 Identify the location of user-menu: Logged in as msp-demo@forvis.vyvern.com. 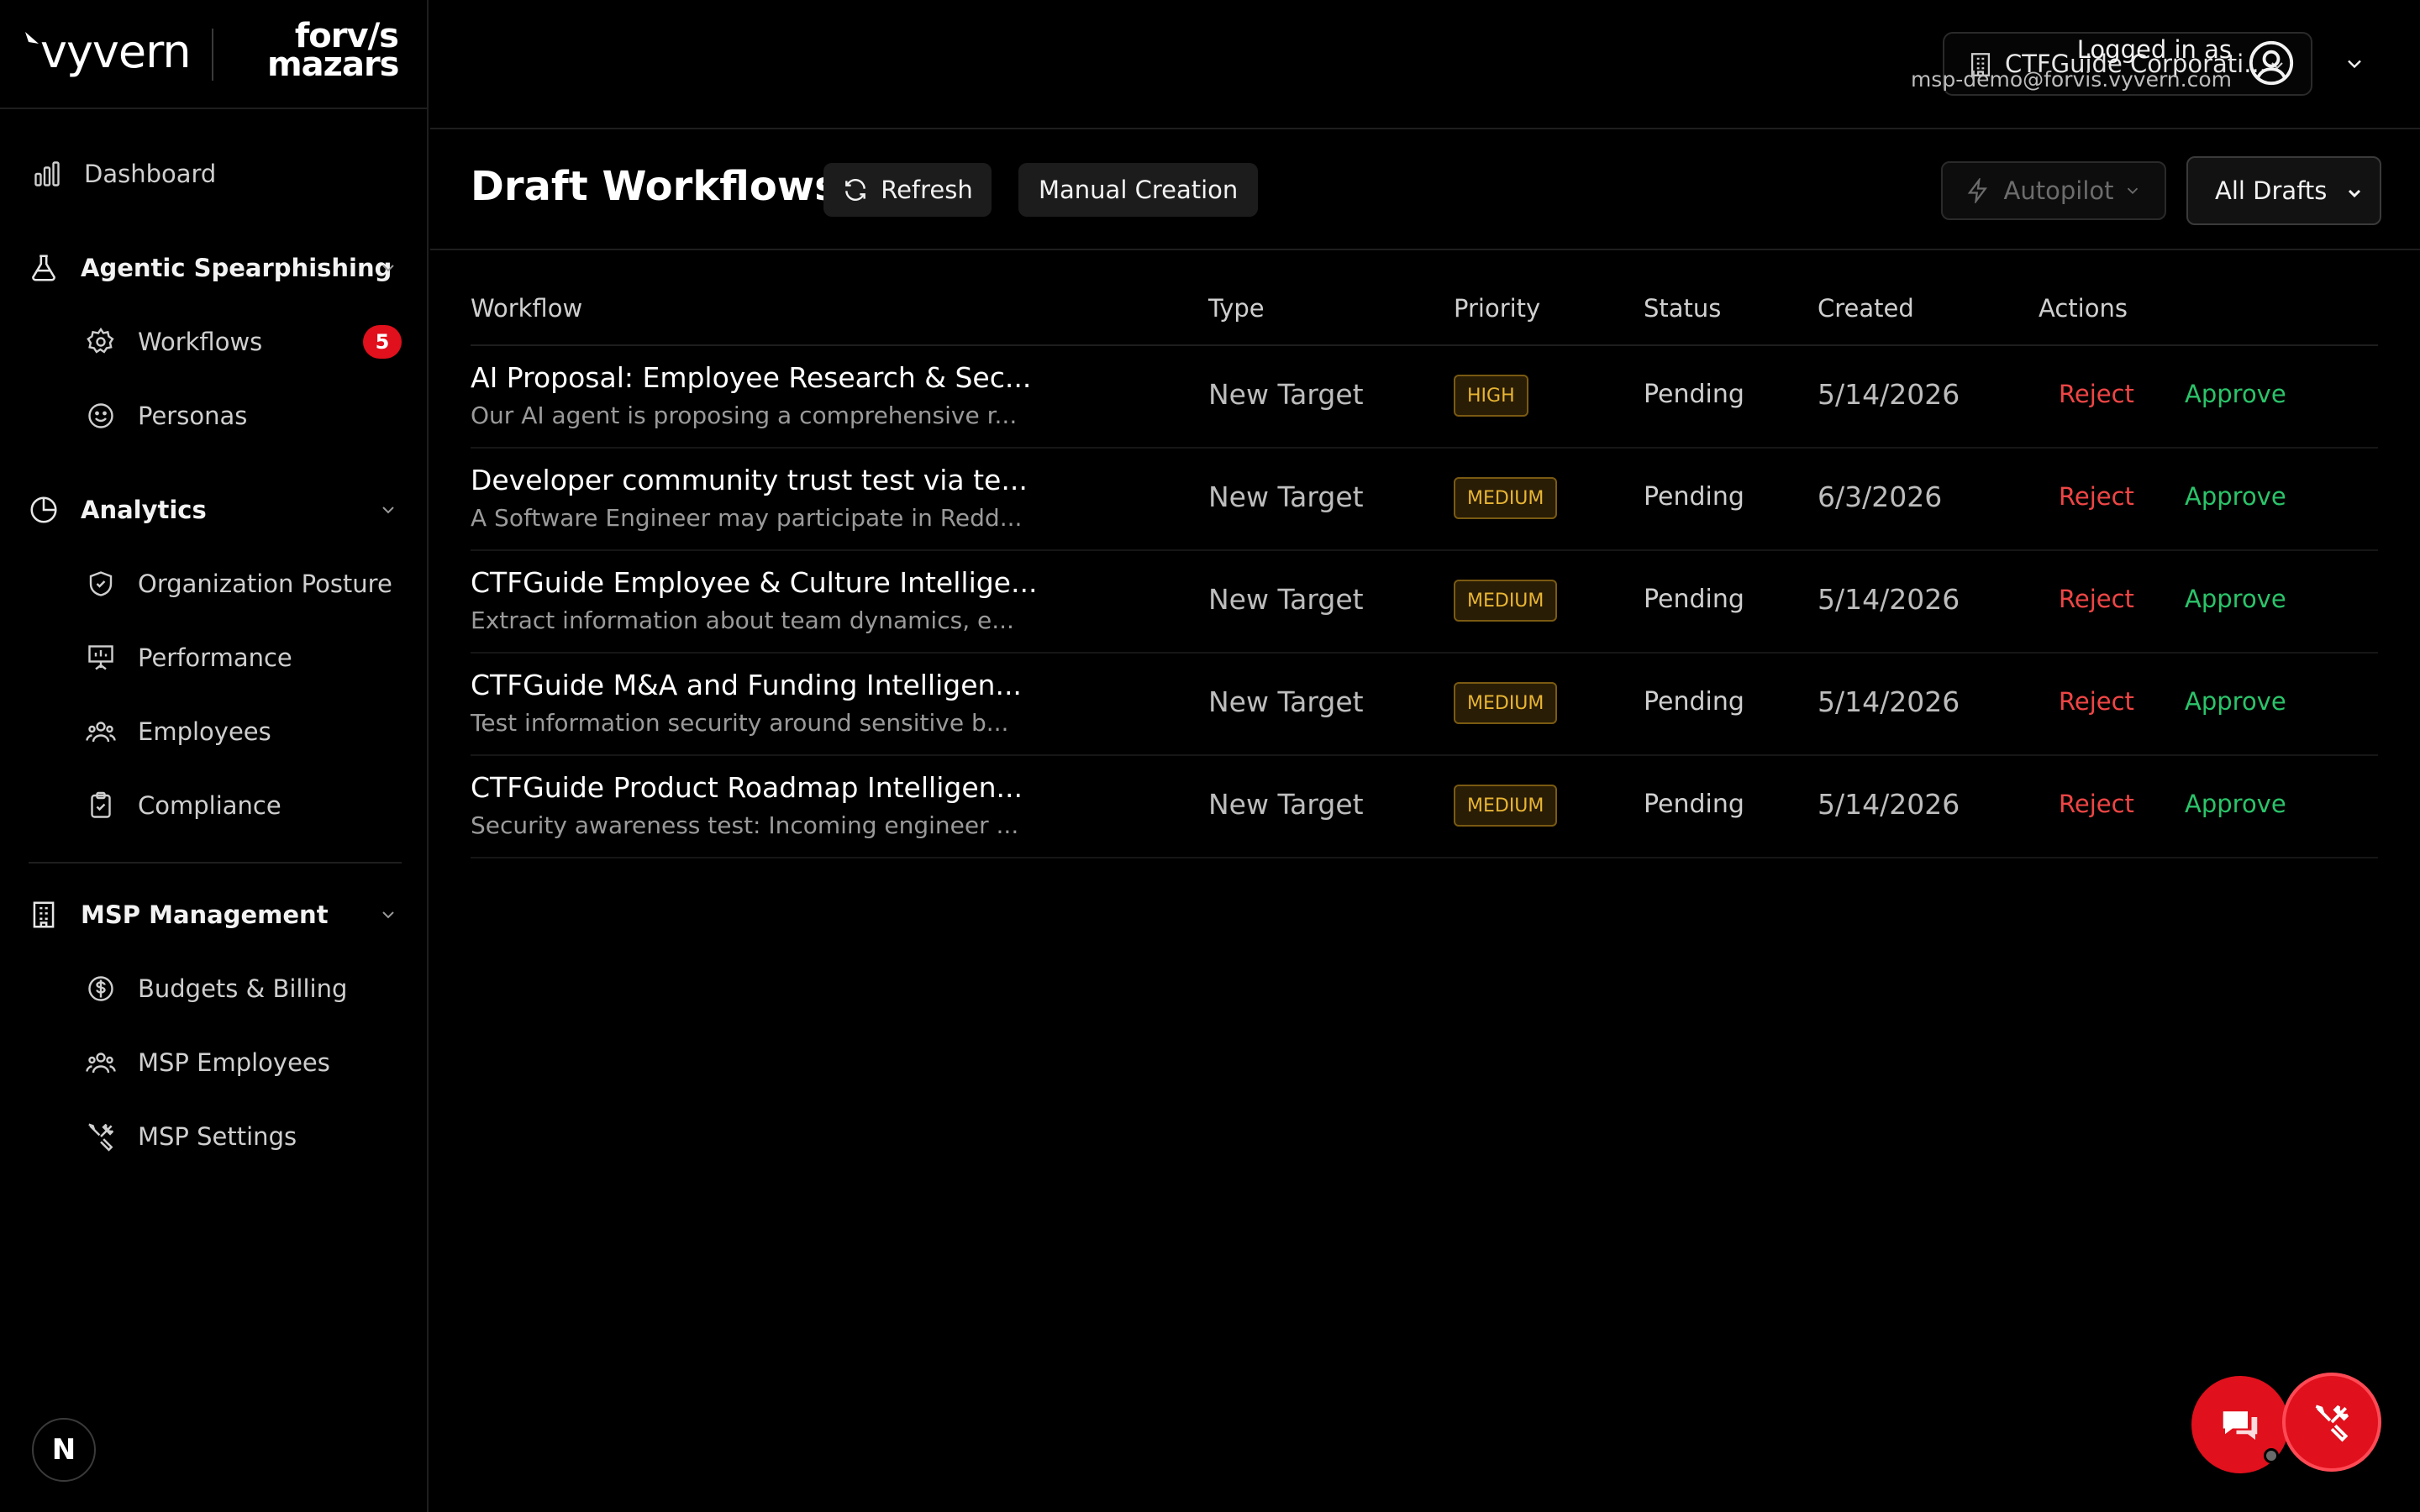
(2151, 64).